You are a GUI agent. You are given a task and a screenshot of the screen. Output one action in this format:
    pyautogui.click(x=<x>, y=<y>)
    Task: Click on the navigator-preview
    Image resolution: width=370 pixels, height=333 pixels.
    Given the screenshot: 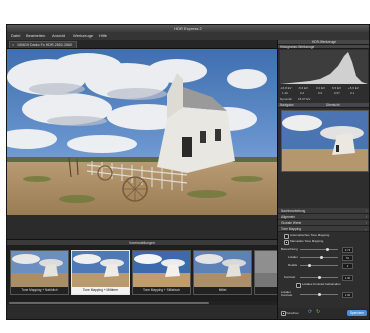 What is the action you would take?
    pyautogui.click(x=325, y=141)
    